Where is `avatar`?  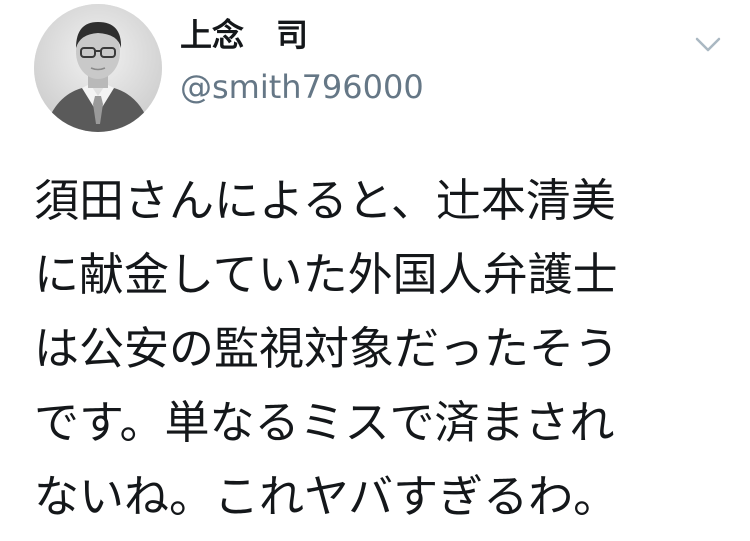 avatar is located at coordinates (98, 68).